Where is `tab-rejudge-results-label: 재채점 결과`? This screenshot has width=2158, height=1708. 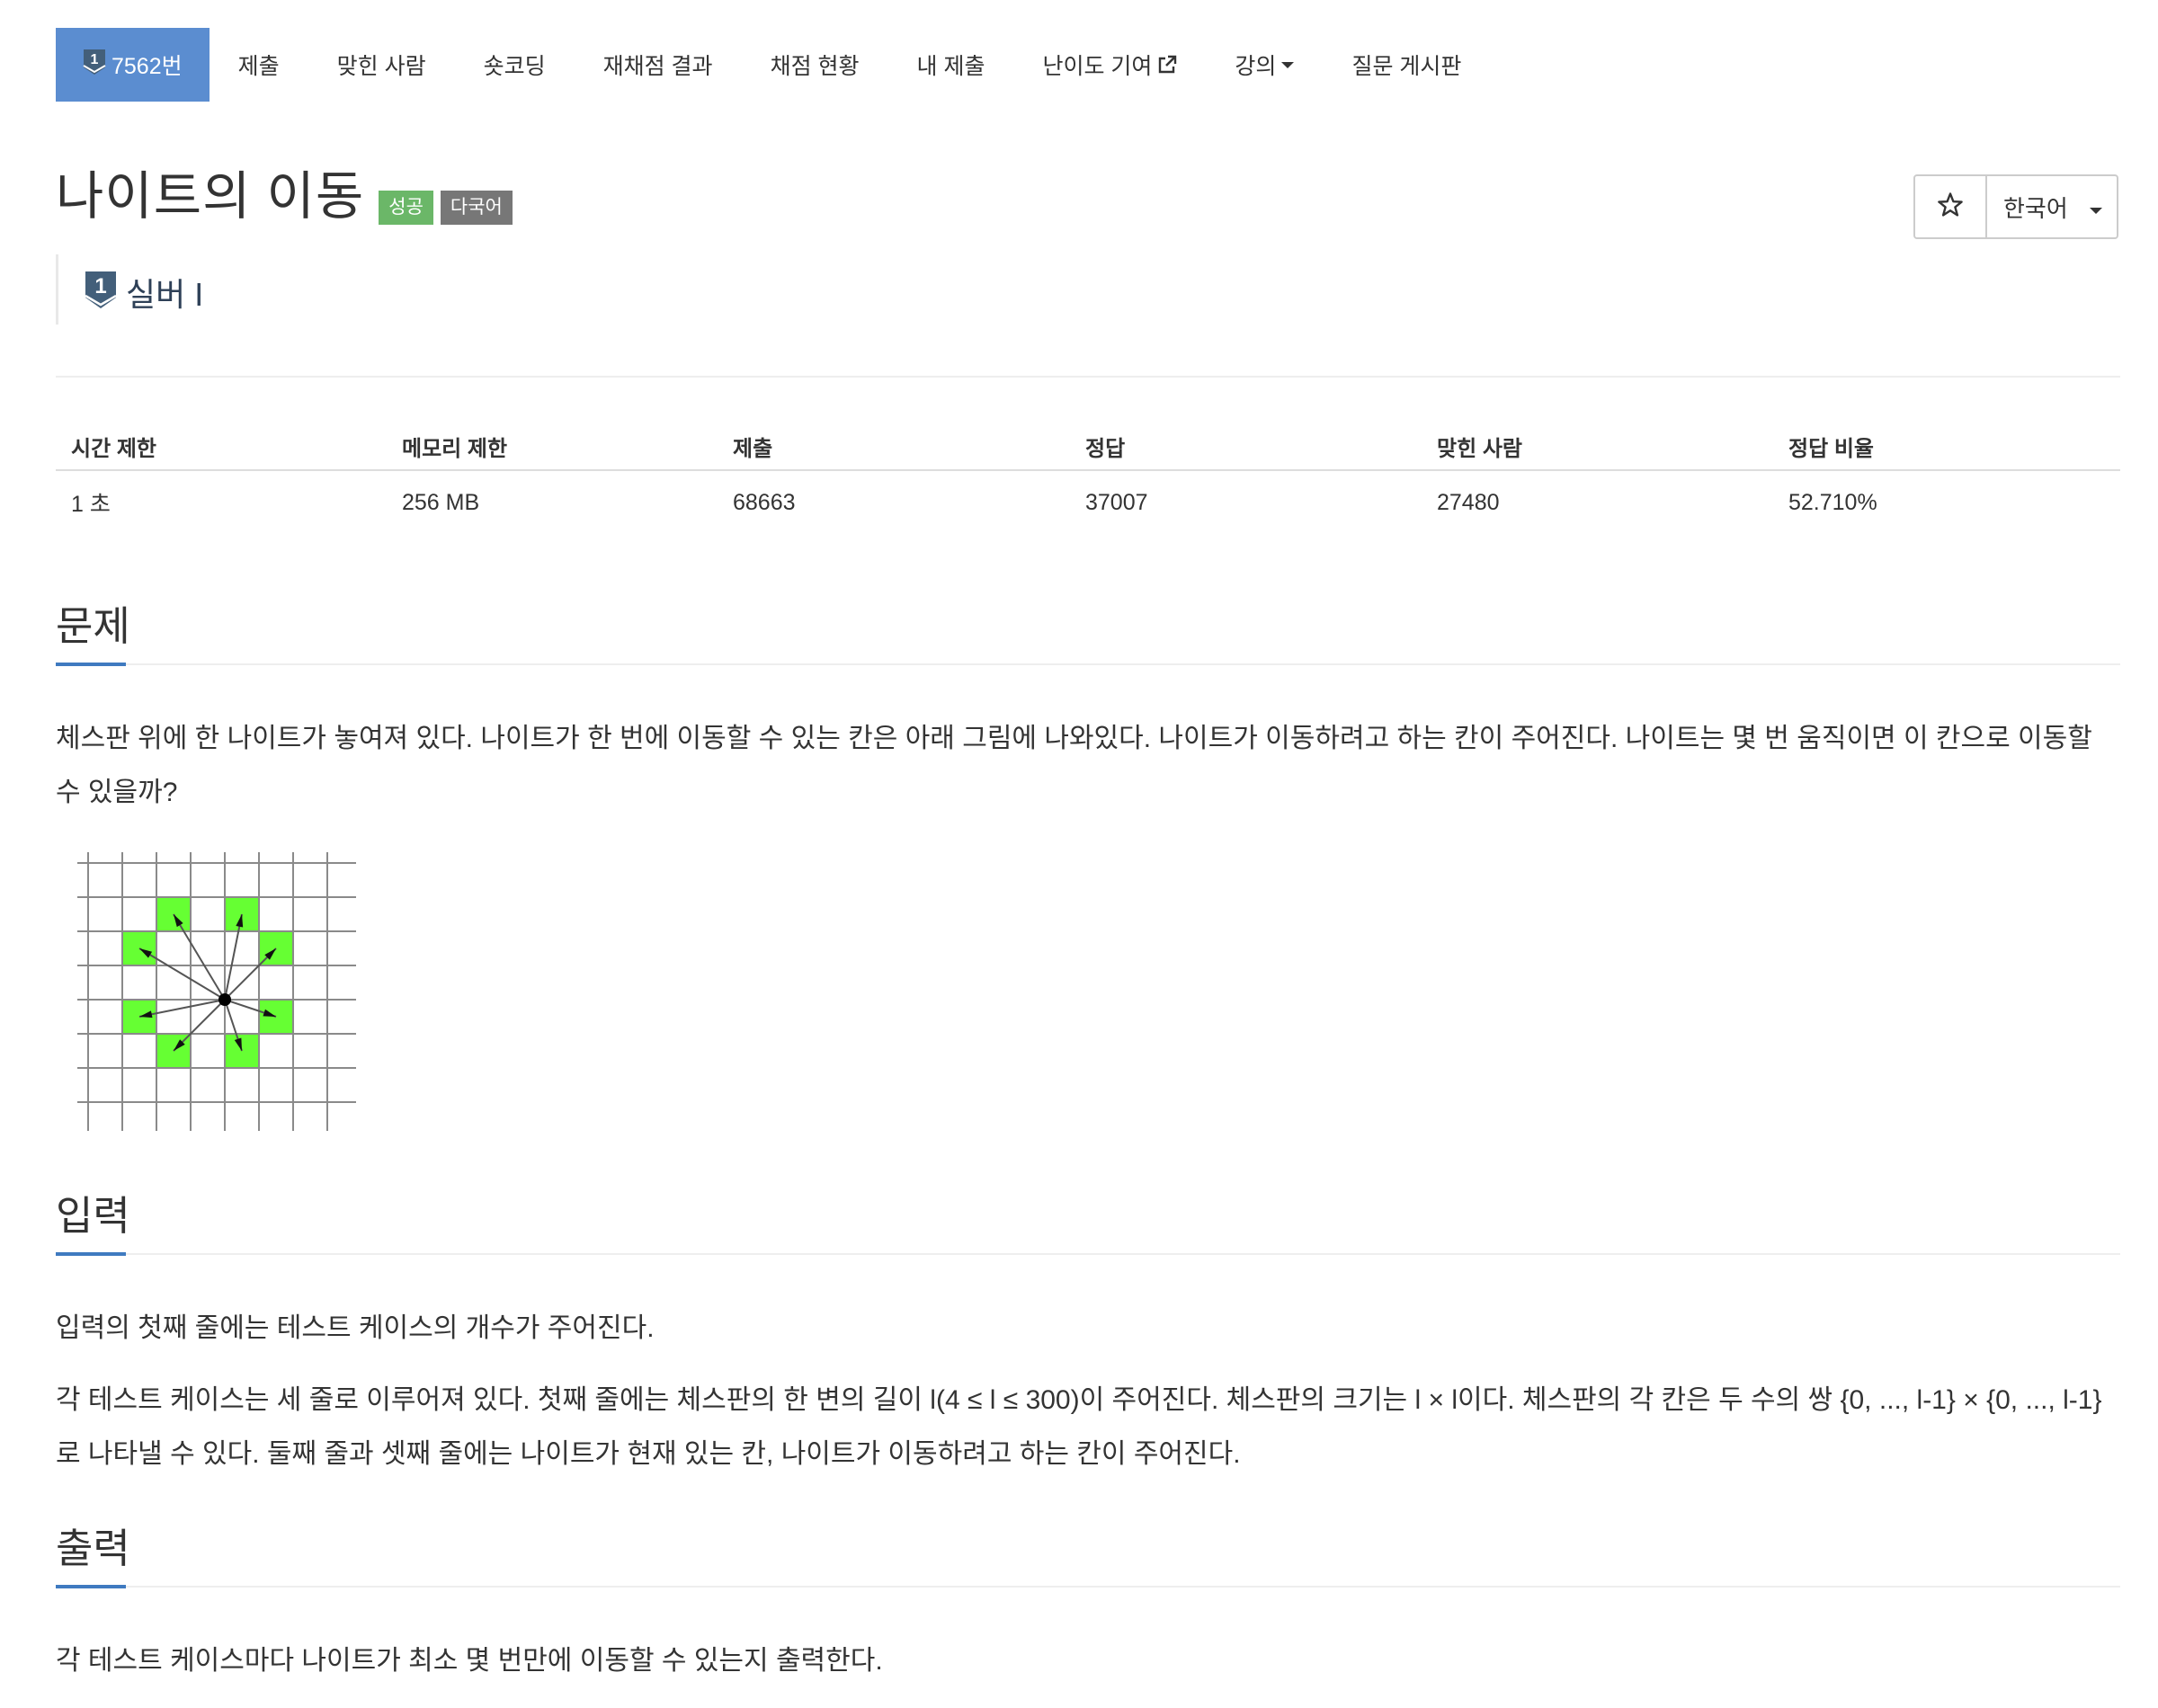
tab-rejudge-results-label: 재채점 결과 is located at coordinates (657, 66).